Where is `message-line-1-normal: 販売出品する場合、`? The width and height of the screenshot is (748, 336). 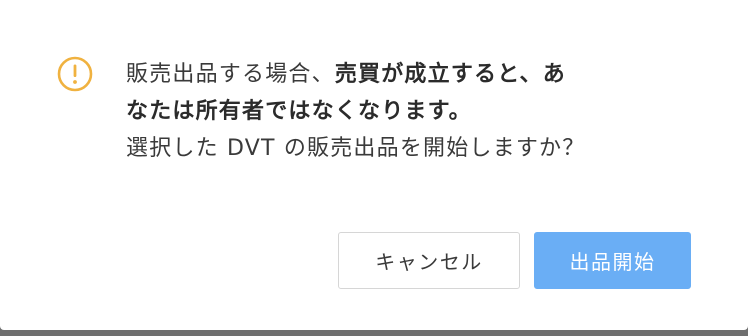
message-line-1-normal: 販売出品する場合、 is located at coordinates (230, 74).